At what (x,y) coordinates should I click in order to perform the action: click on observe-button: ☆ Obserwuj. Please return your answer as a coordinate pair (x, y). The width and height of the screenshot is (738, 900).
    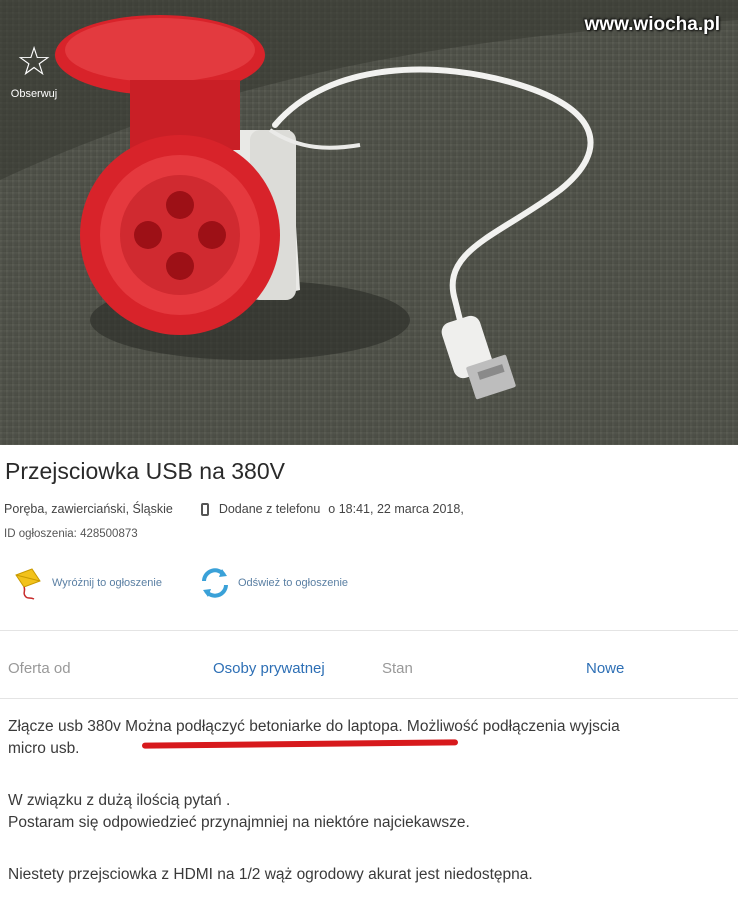
    Looking at the image, I should click on (57, 85).